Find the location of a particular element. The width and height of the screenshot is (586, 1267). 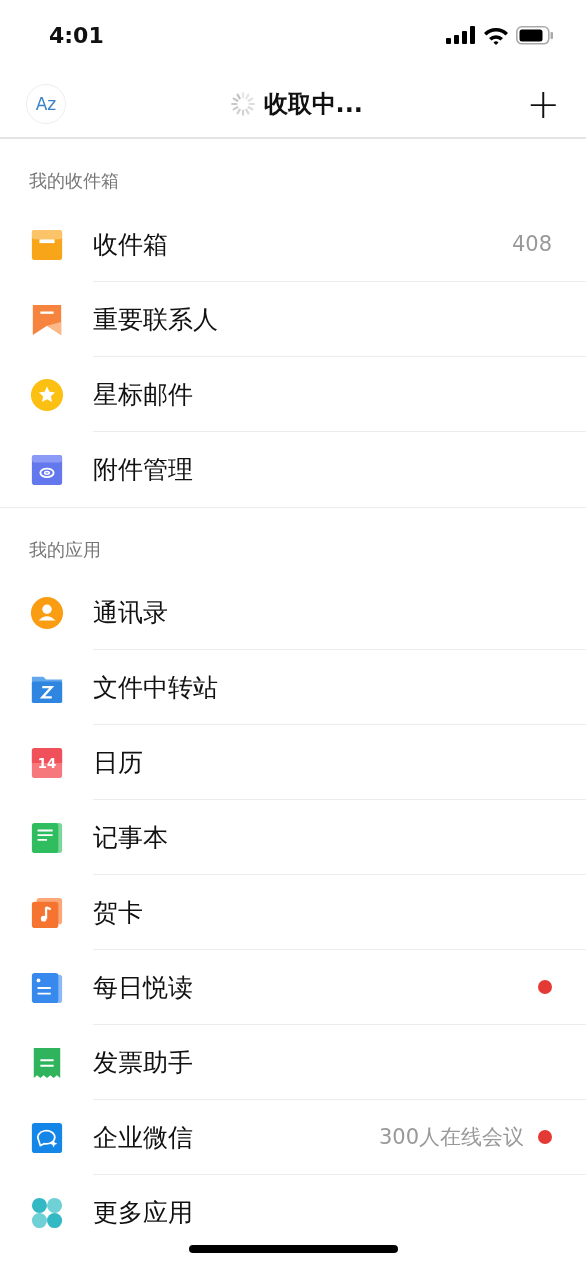

item-detail: 300人在线会议 is located at coordinates (451, 1137).